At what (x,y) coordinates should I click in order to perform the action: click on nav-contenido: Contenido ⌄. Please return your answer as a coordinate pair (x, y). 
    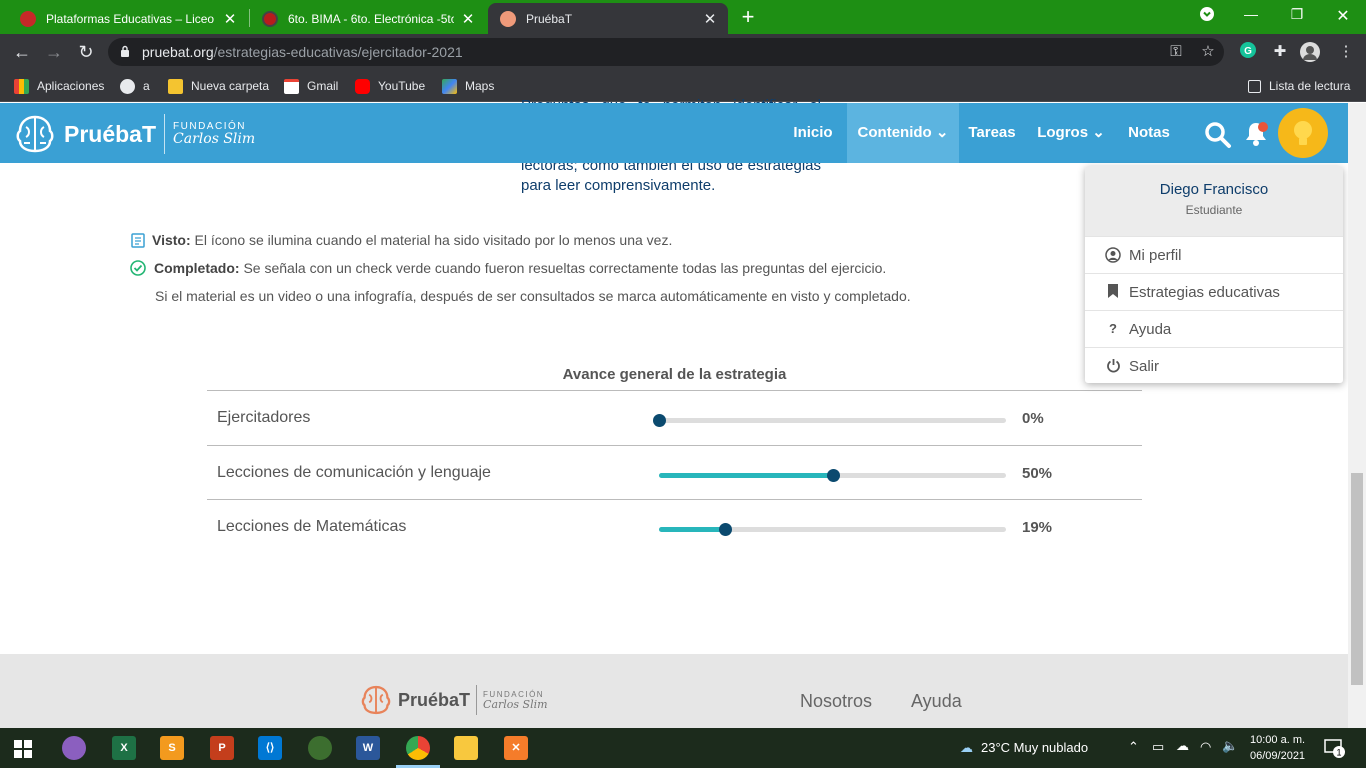
    Looking at the image, I should click on (903, 133).